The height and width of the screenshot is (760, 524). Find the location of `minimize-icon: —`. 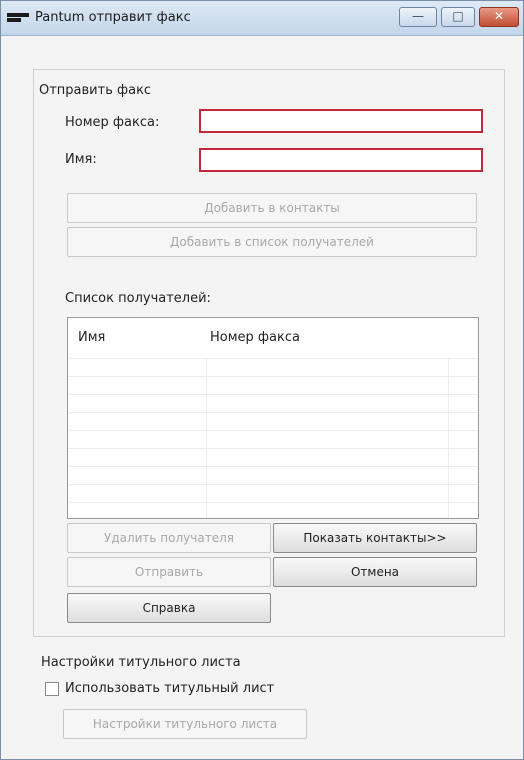

minimize-icon: — is located at coordinates (418, 16).